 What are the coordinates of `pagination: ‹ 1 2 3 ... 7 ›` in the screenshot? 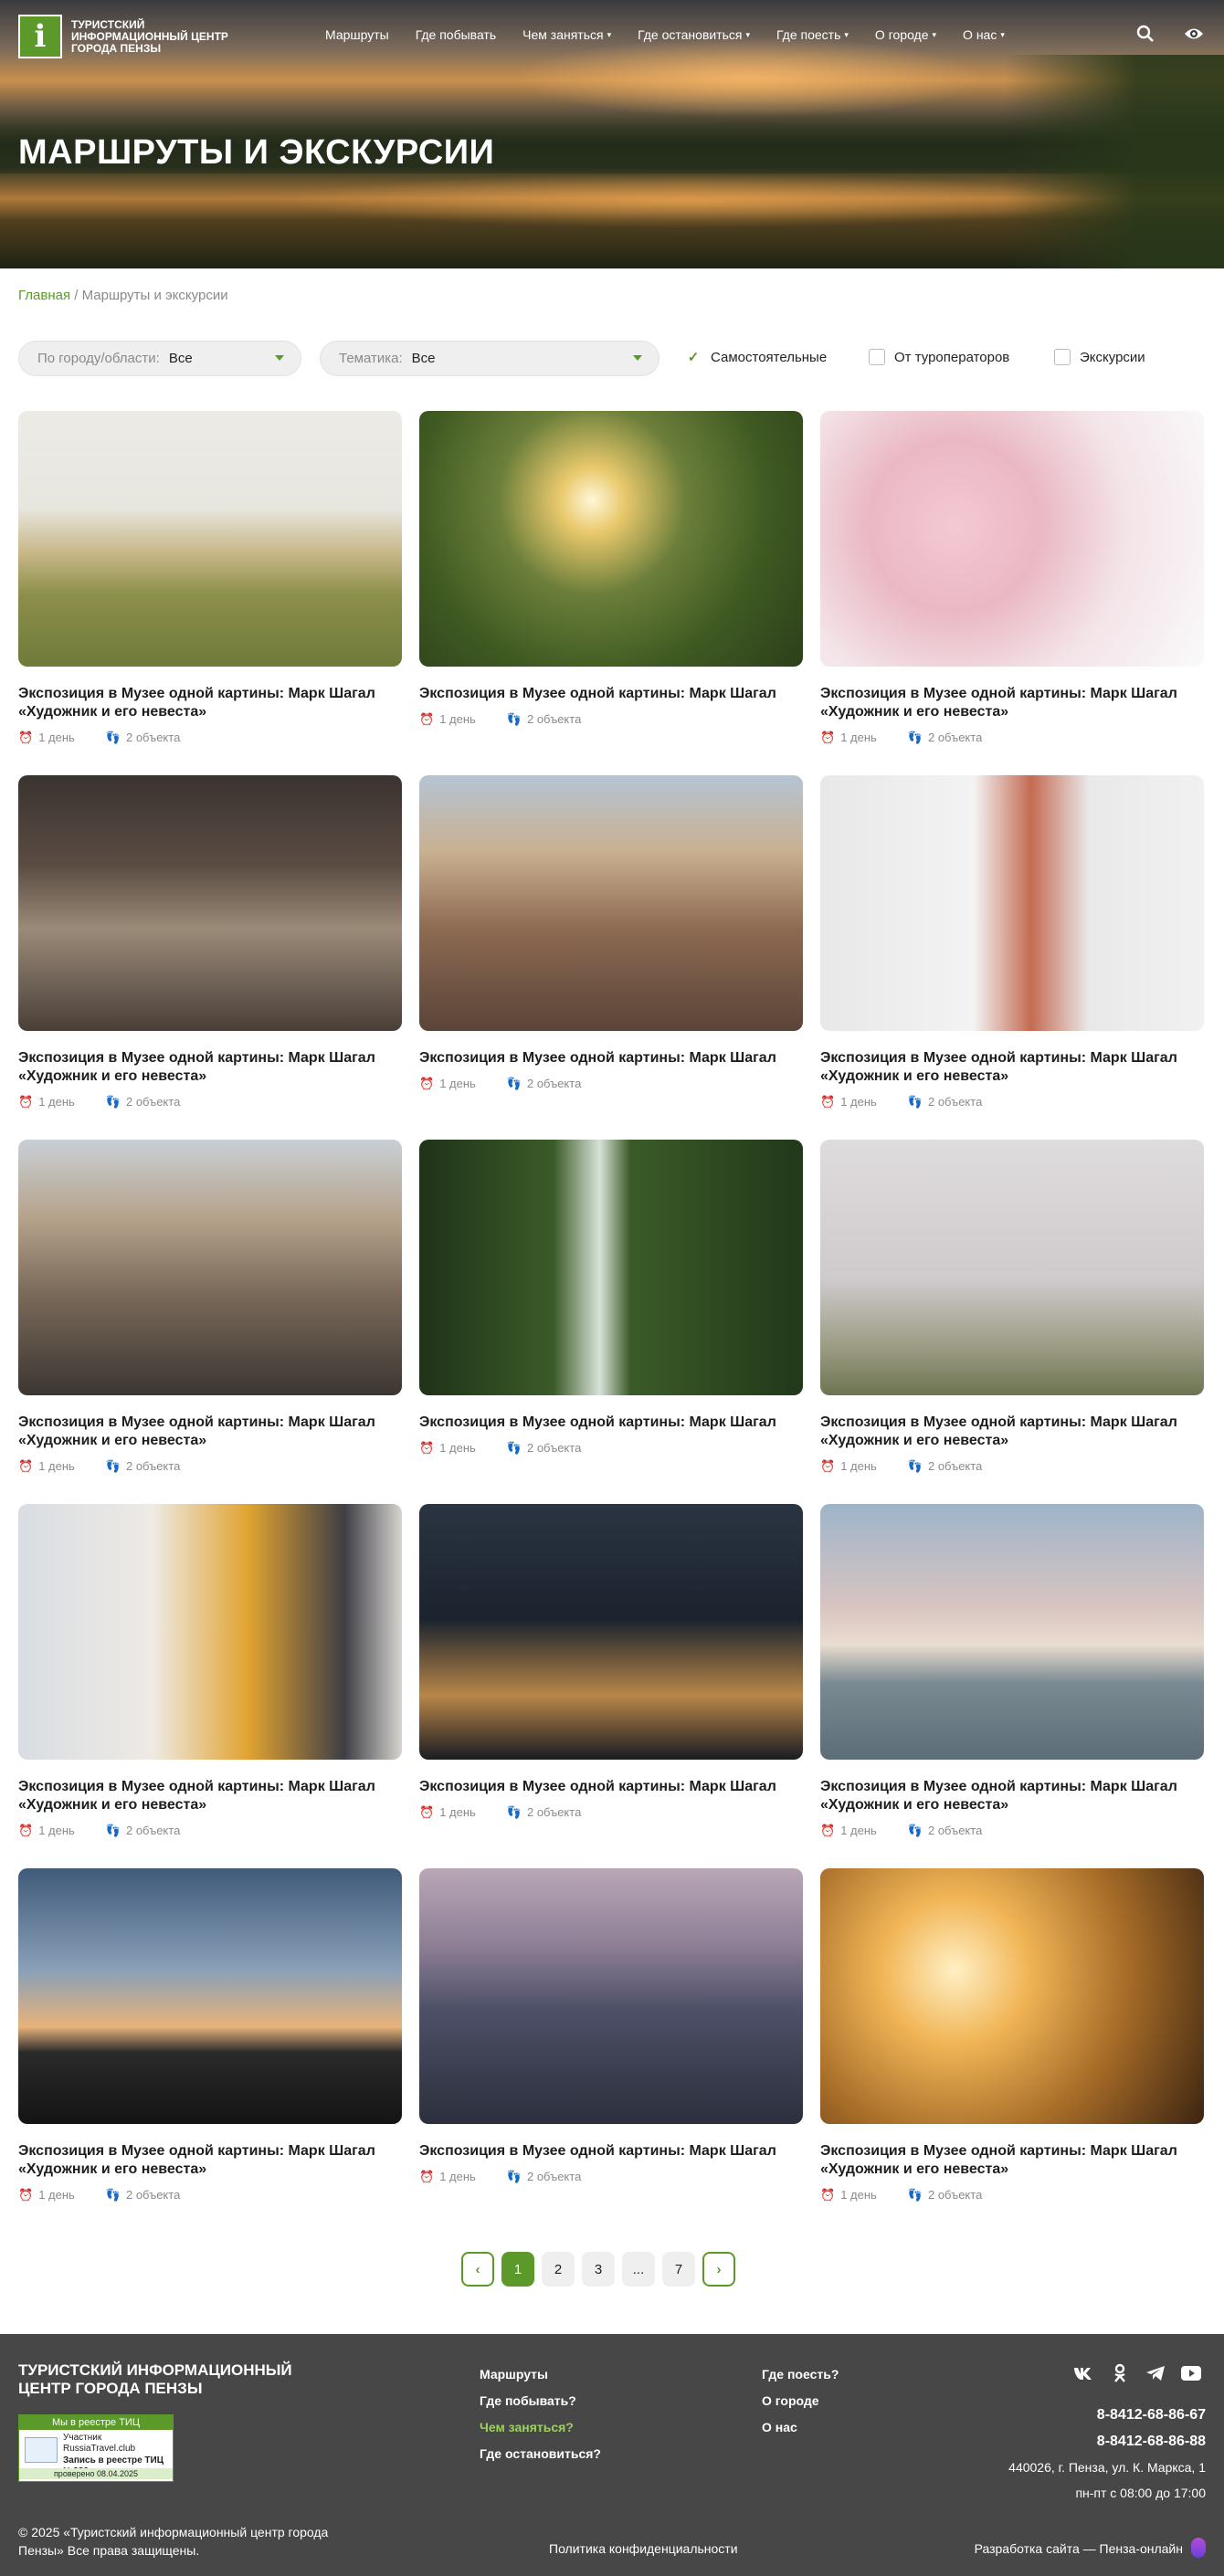 It's located at (598, 2269).